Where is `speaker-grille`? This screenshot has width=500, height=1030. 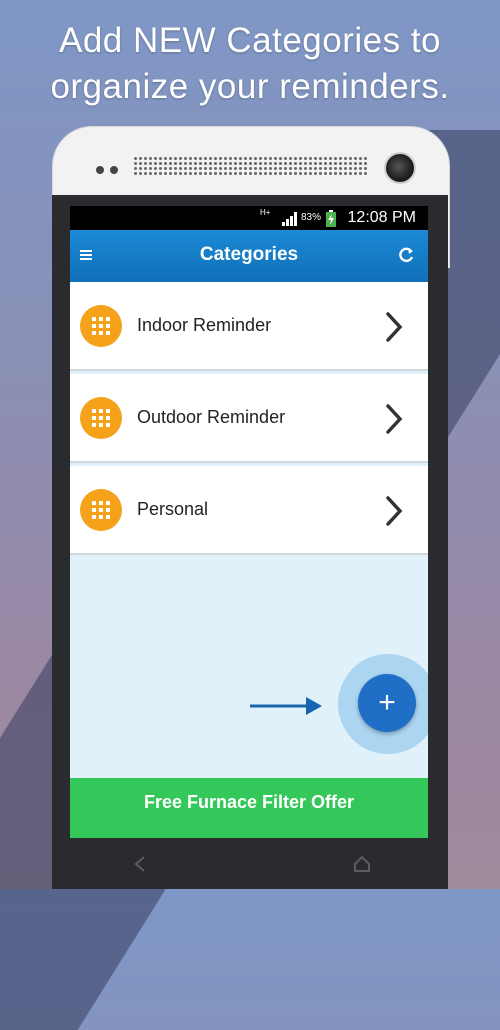 speaker-grille is located at coordinates (251, 166).